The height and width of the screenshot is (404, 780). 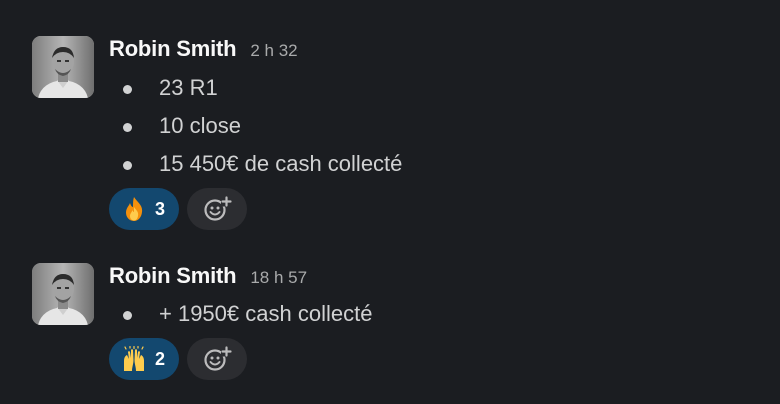 I want to click on list-item: 15 450€ de cash collecté, so click(x=429, y=164).